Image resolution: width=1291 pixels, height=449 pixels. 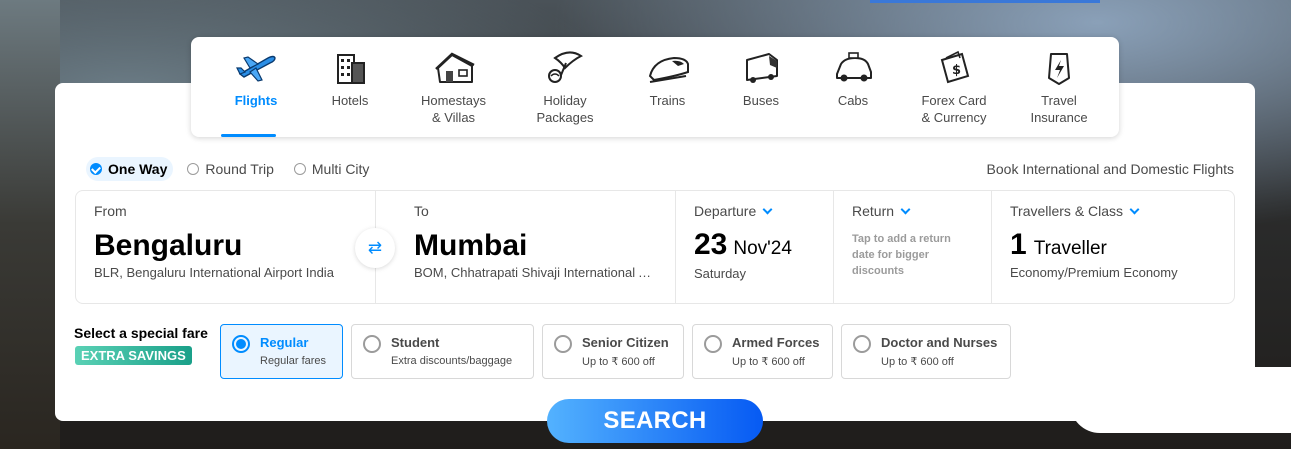 What do you see at coordinates (1110, 169) in the screenshot?
I see `book-flights-text: Book International and Domestic Flights` at bounding box center [1110, 169].